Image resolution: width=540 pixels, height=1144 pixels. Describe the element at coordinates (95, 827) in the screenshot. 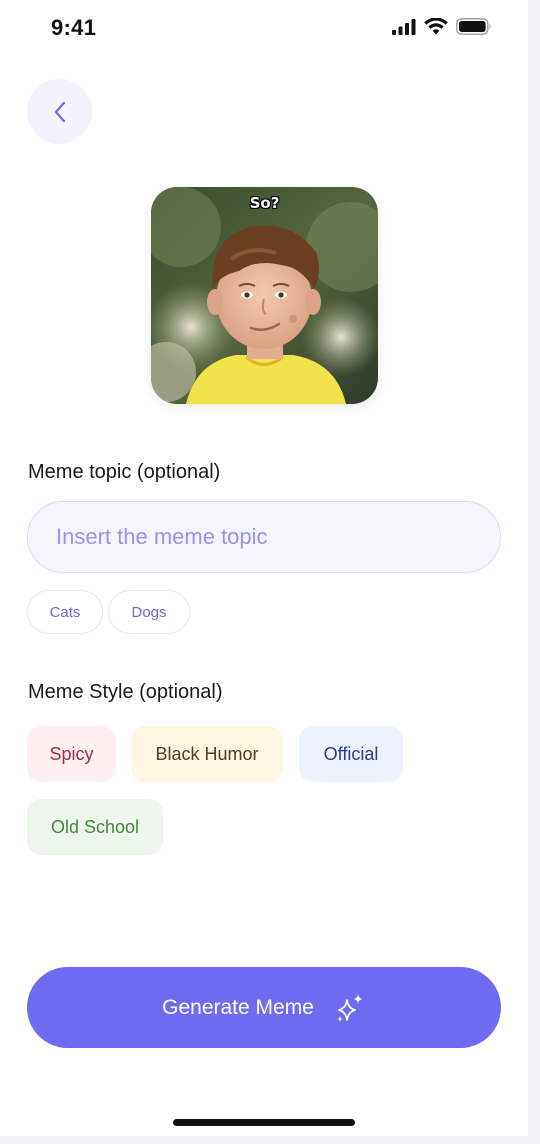

I see `style-tag-old-school: Old School` at that location.